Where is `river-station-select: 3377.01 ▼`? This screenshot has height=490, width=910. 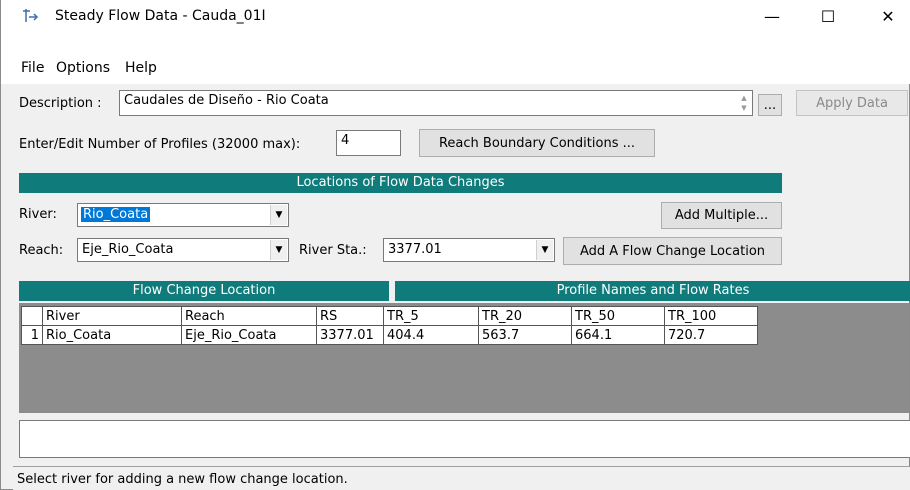
river-station-select: 3377.01 ▼ is located at coordinates (469, 250).